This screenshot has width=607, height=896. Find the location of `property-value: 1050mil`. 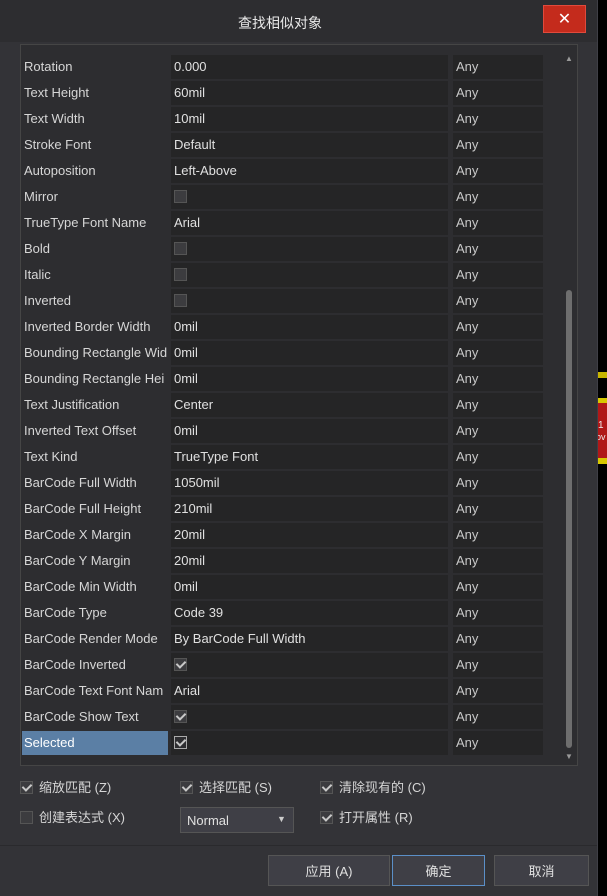

property-value: 1050mil is located at coordinates (309, 483).